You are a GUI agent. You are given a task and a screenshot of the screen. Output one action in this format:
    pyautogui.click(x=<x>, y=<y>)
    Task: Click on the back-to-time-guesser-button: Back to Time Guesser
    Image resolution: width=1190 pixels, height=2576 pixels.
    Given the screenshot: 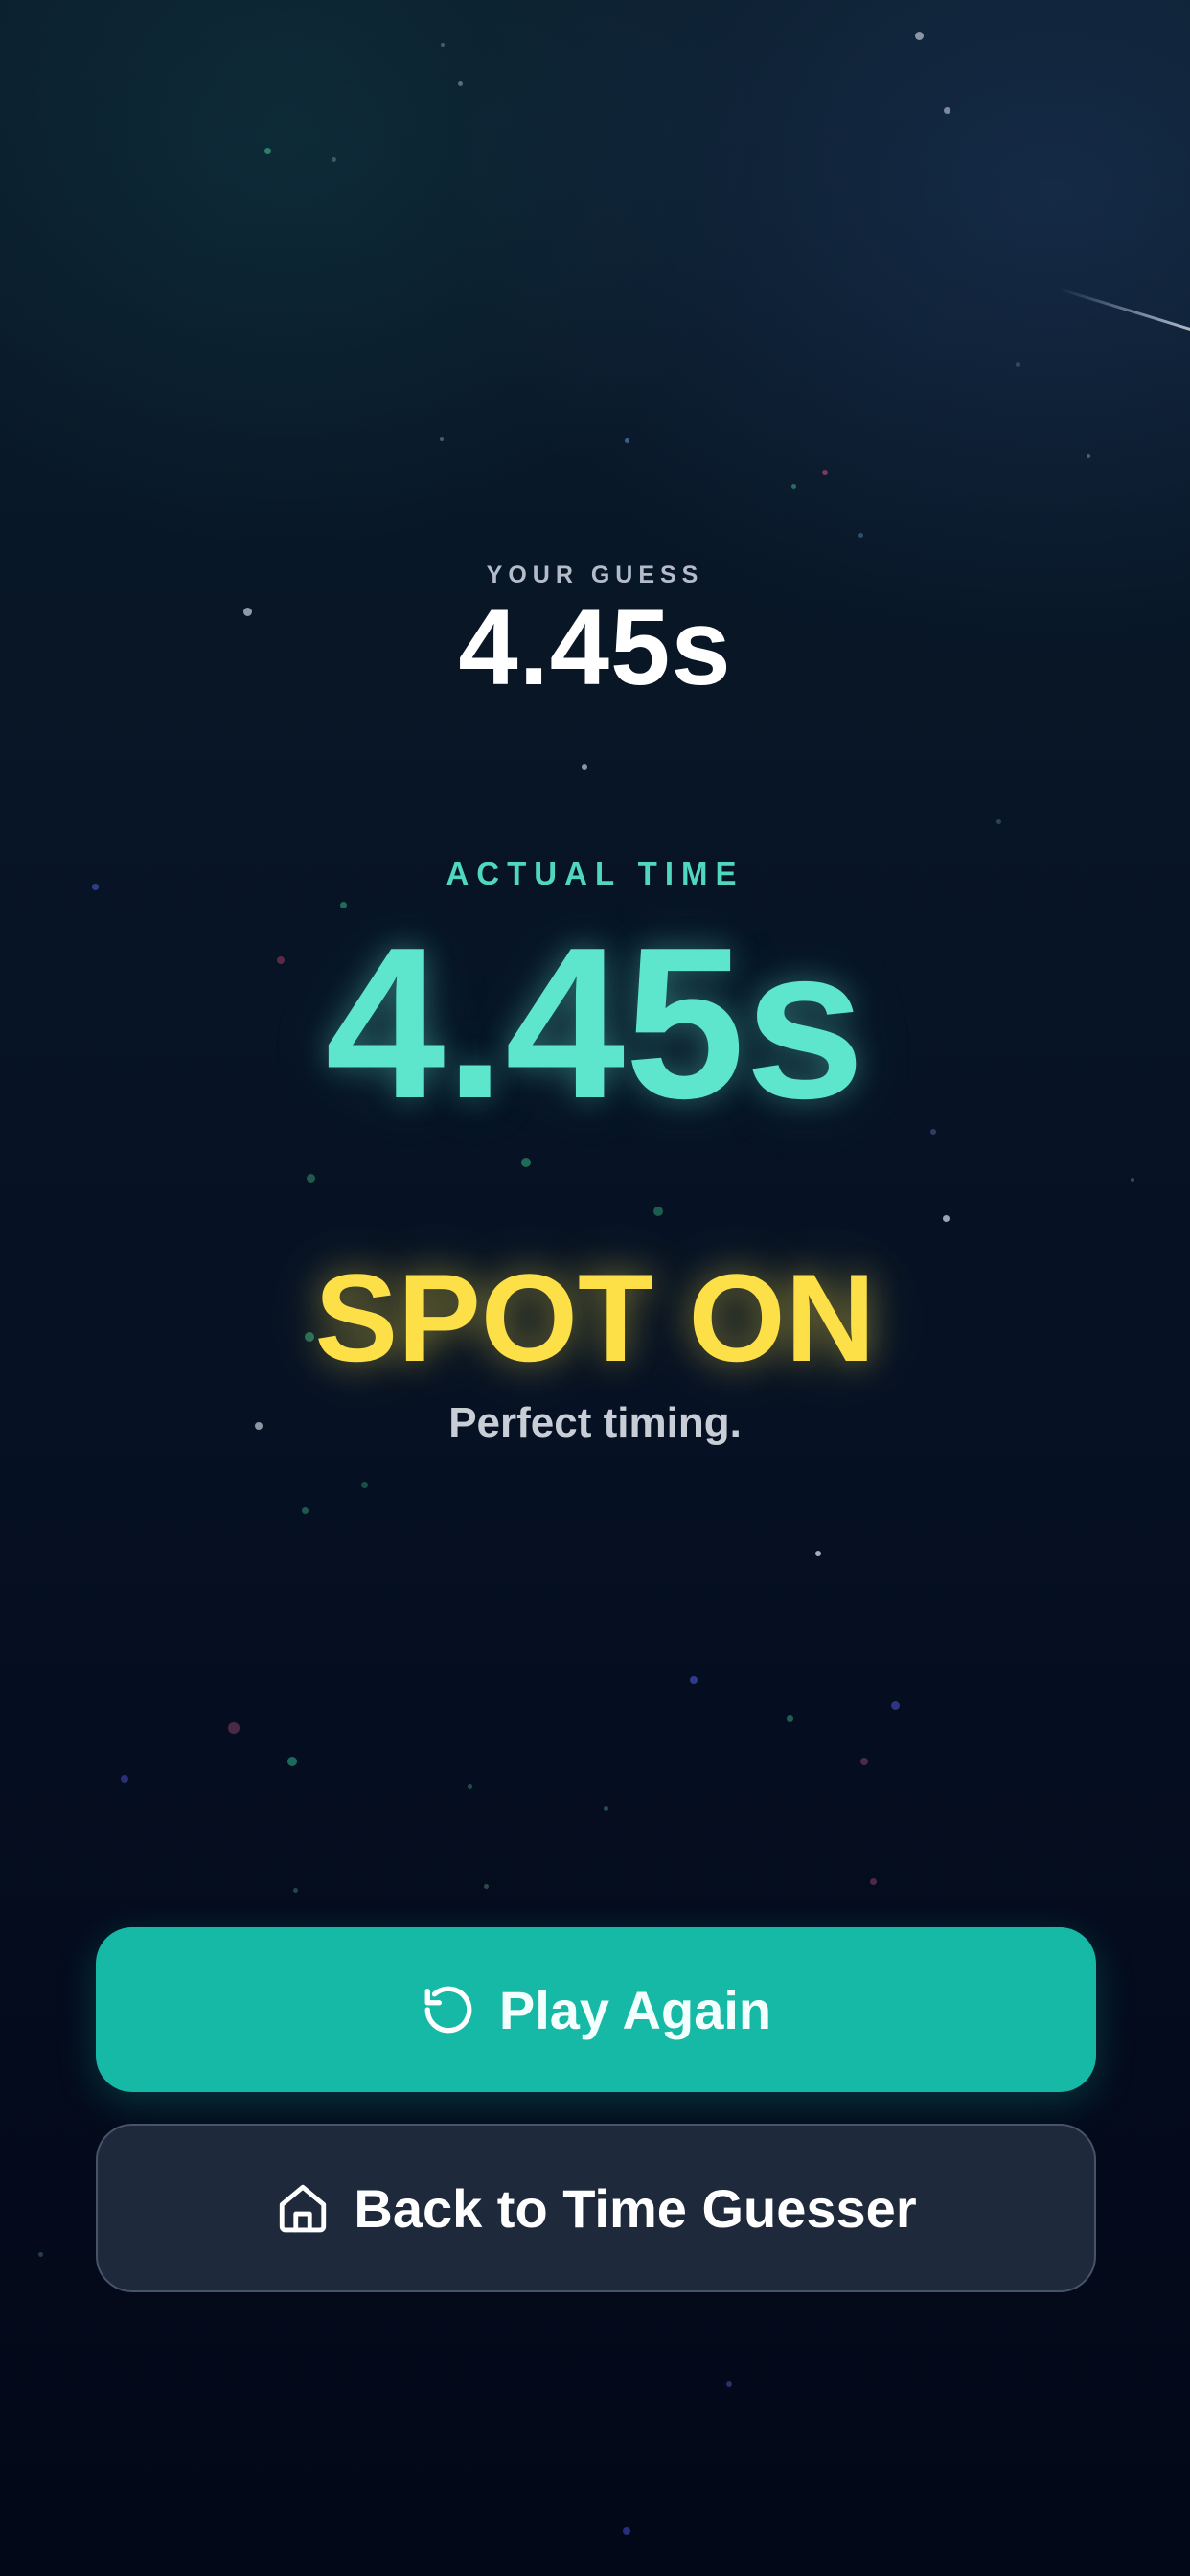 What is the action you would take?
    pyautogui.click(x=596, y=2208)
    